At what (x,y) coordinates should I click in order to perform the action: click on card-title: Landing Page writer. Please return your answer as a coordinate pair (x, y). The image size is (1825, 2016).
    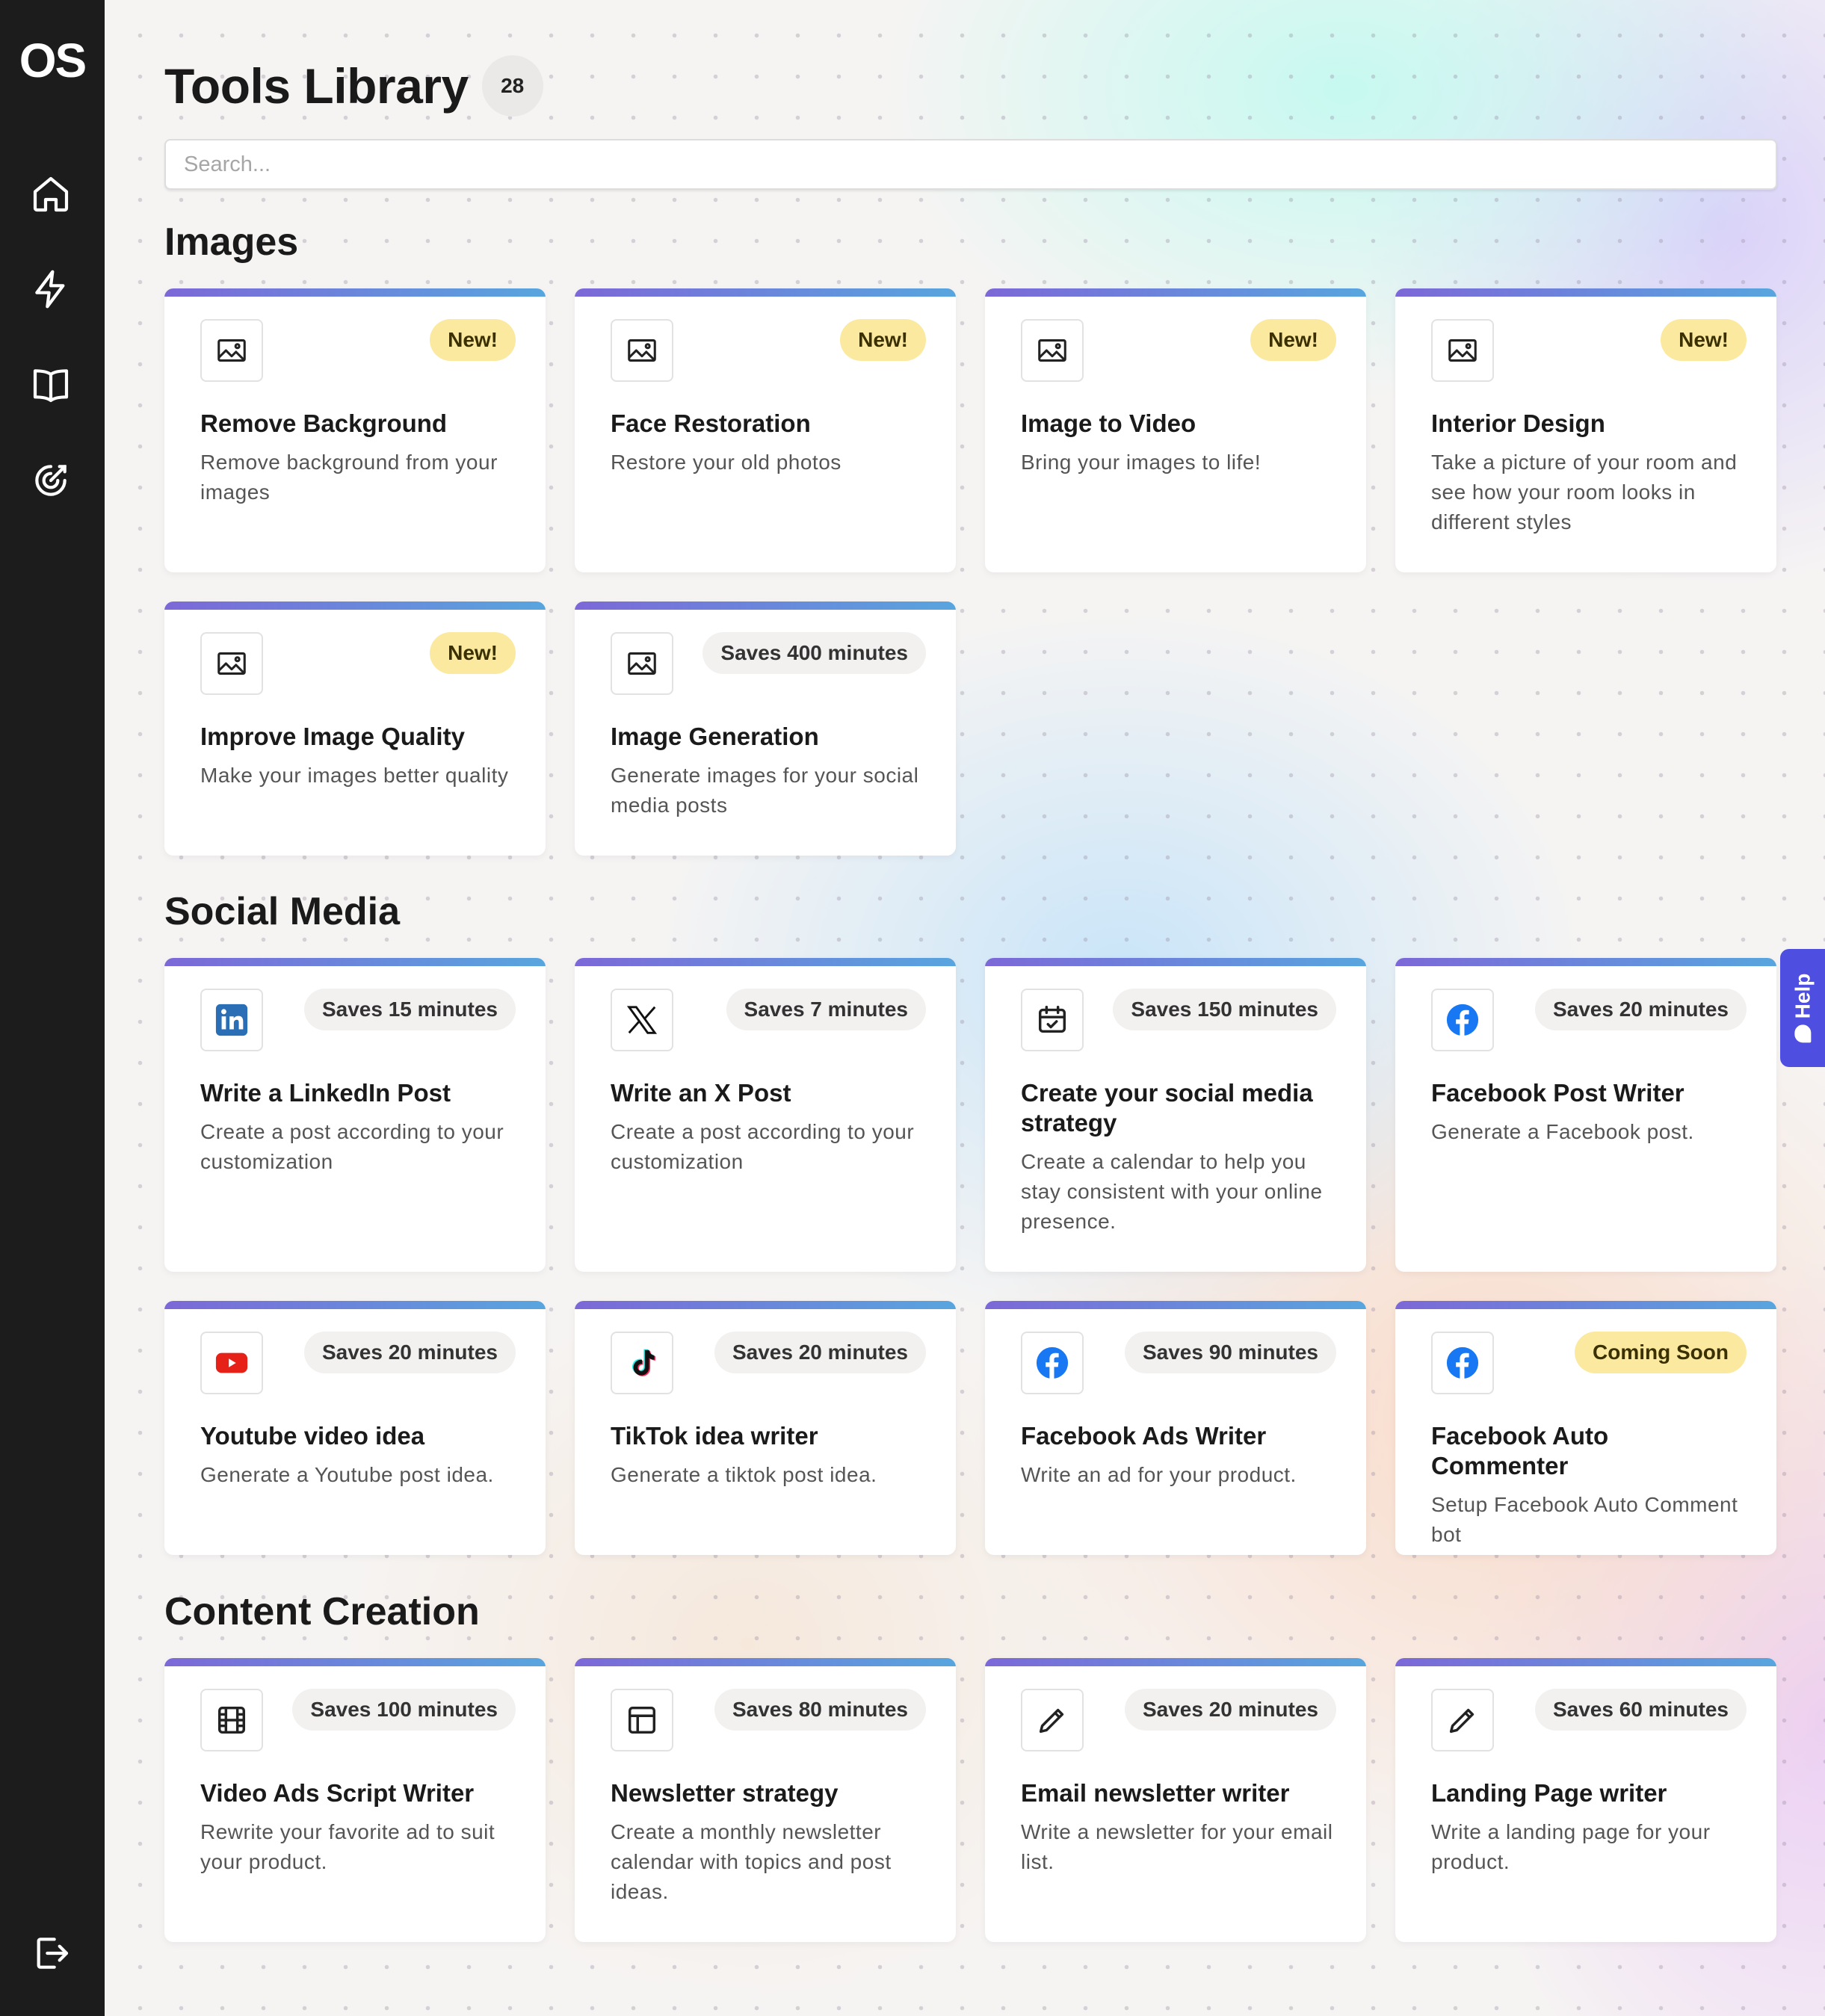
    Looking at the image, I should click on (1549, 1793).